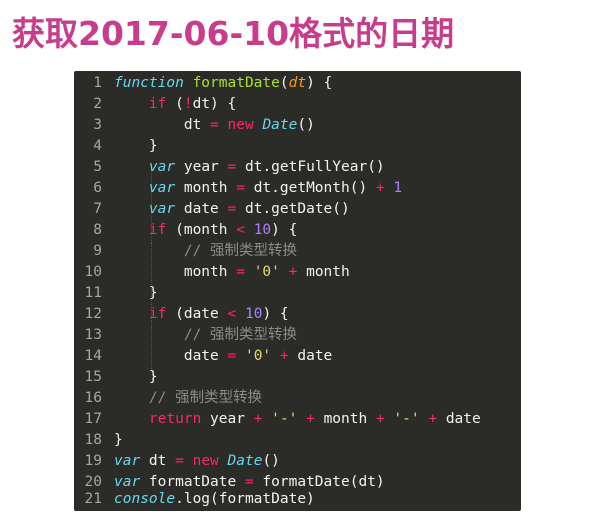 The width and height of the screenshot is (601, 526). I want to click on line-number: 13, so click(93, 335).